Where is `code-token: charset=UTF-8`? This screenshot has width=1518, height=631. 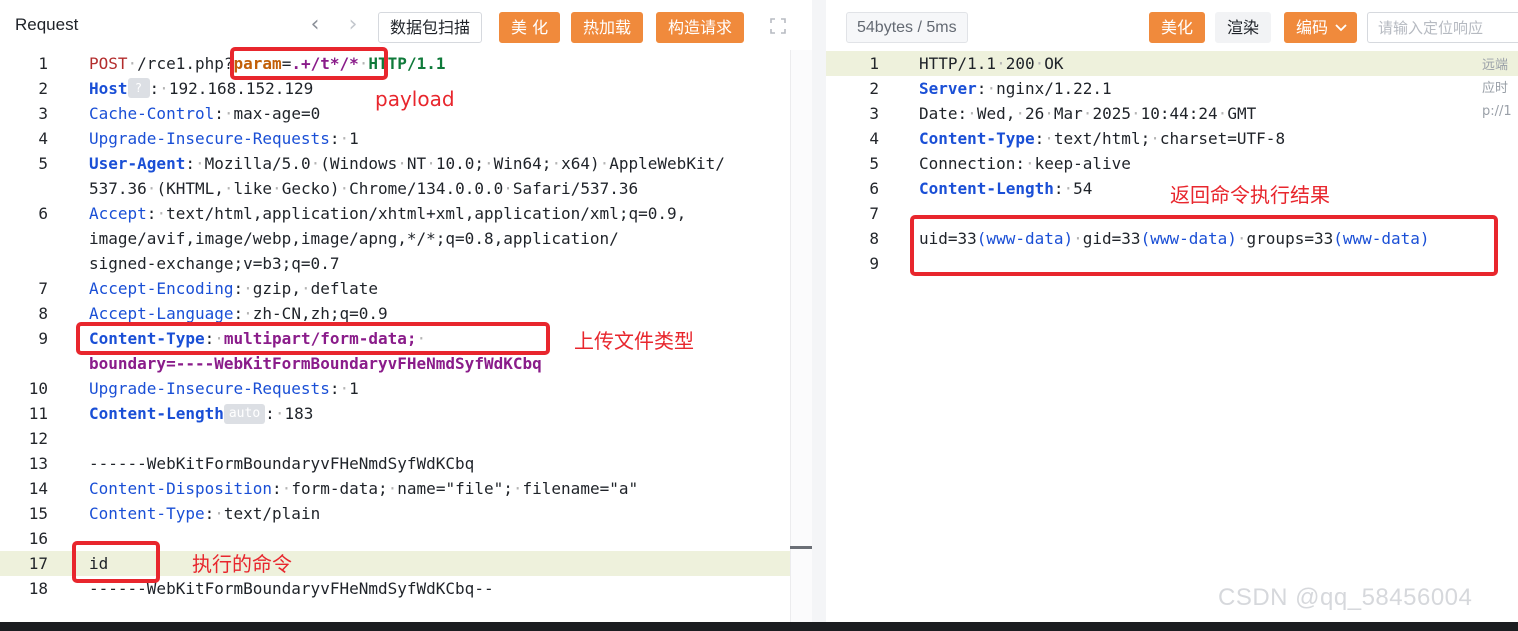 code-token: charset=UTF-8 is located at coordinates (1222, 138).